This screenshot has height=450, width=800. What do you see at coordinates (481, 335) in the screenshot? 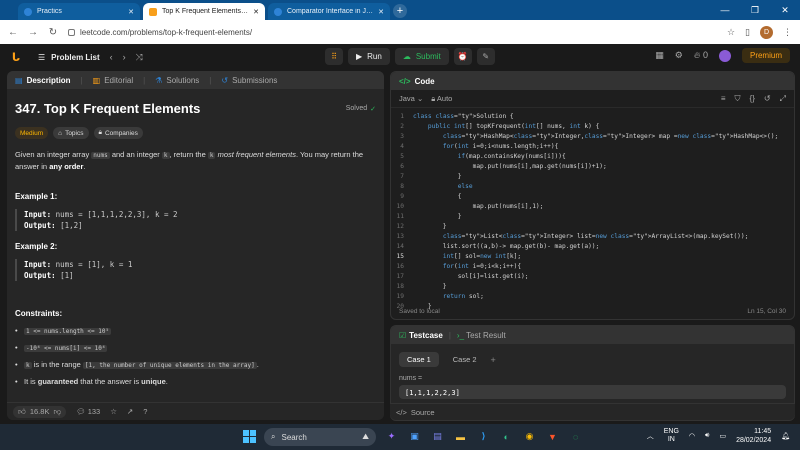
I see `tab-test-result: ›_ Test Result` at bounding box center [481, 335].